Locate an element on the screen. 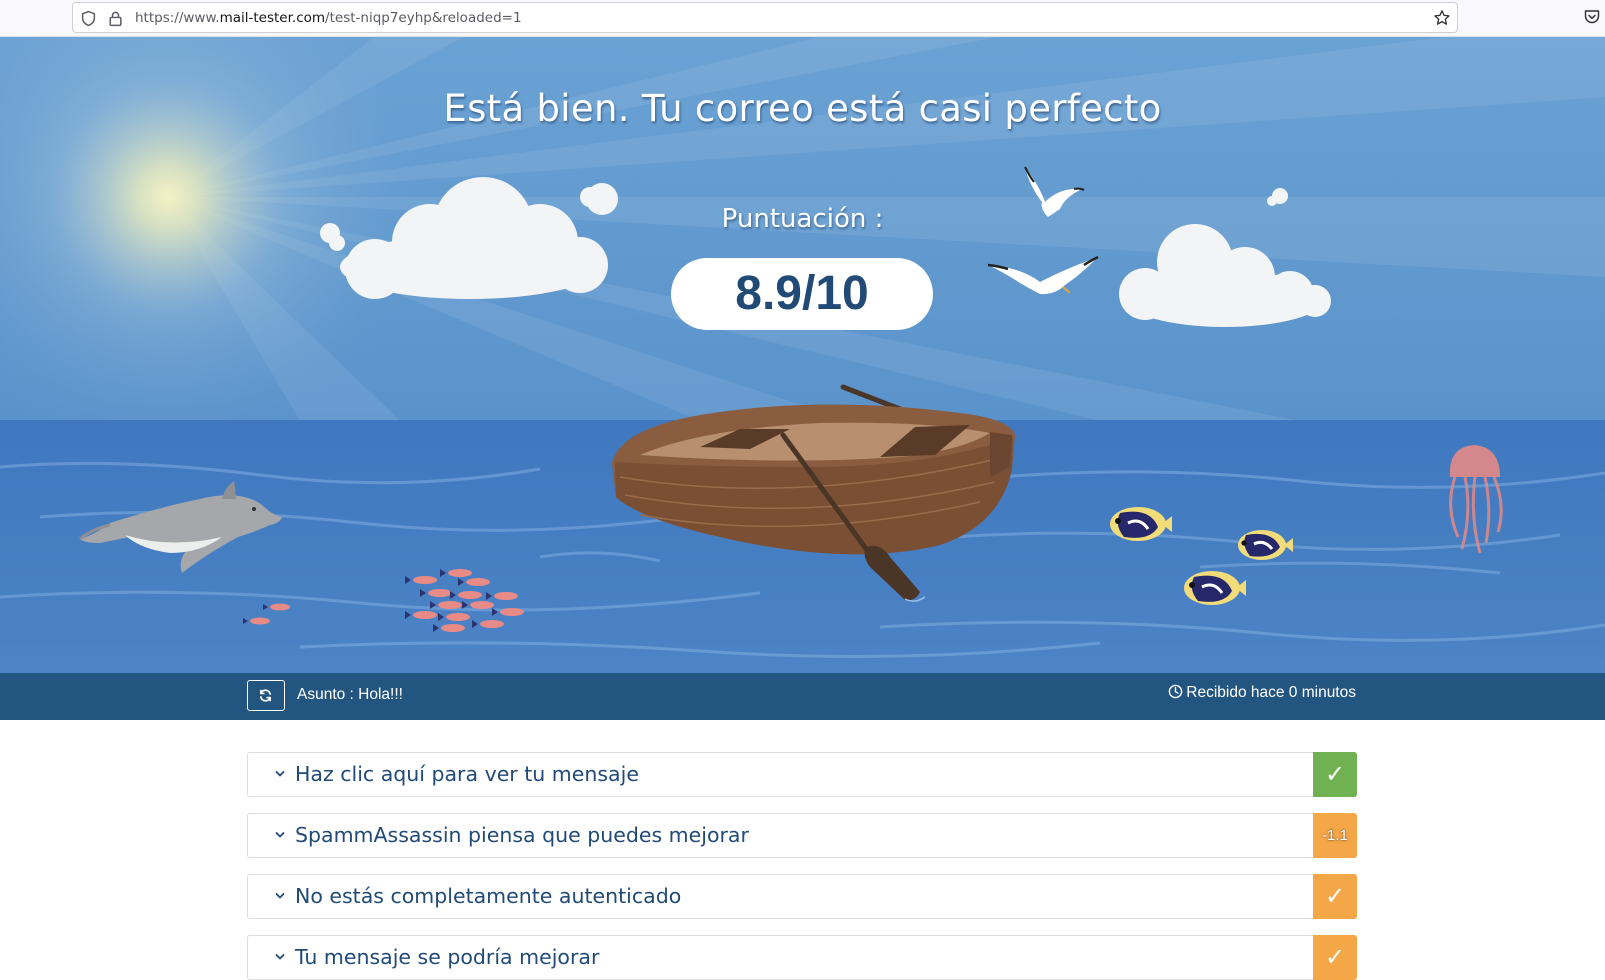  section-label: No estás completamente autenticado is located at coordinates (488, 896).